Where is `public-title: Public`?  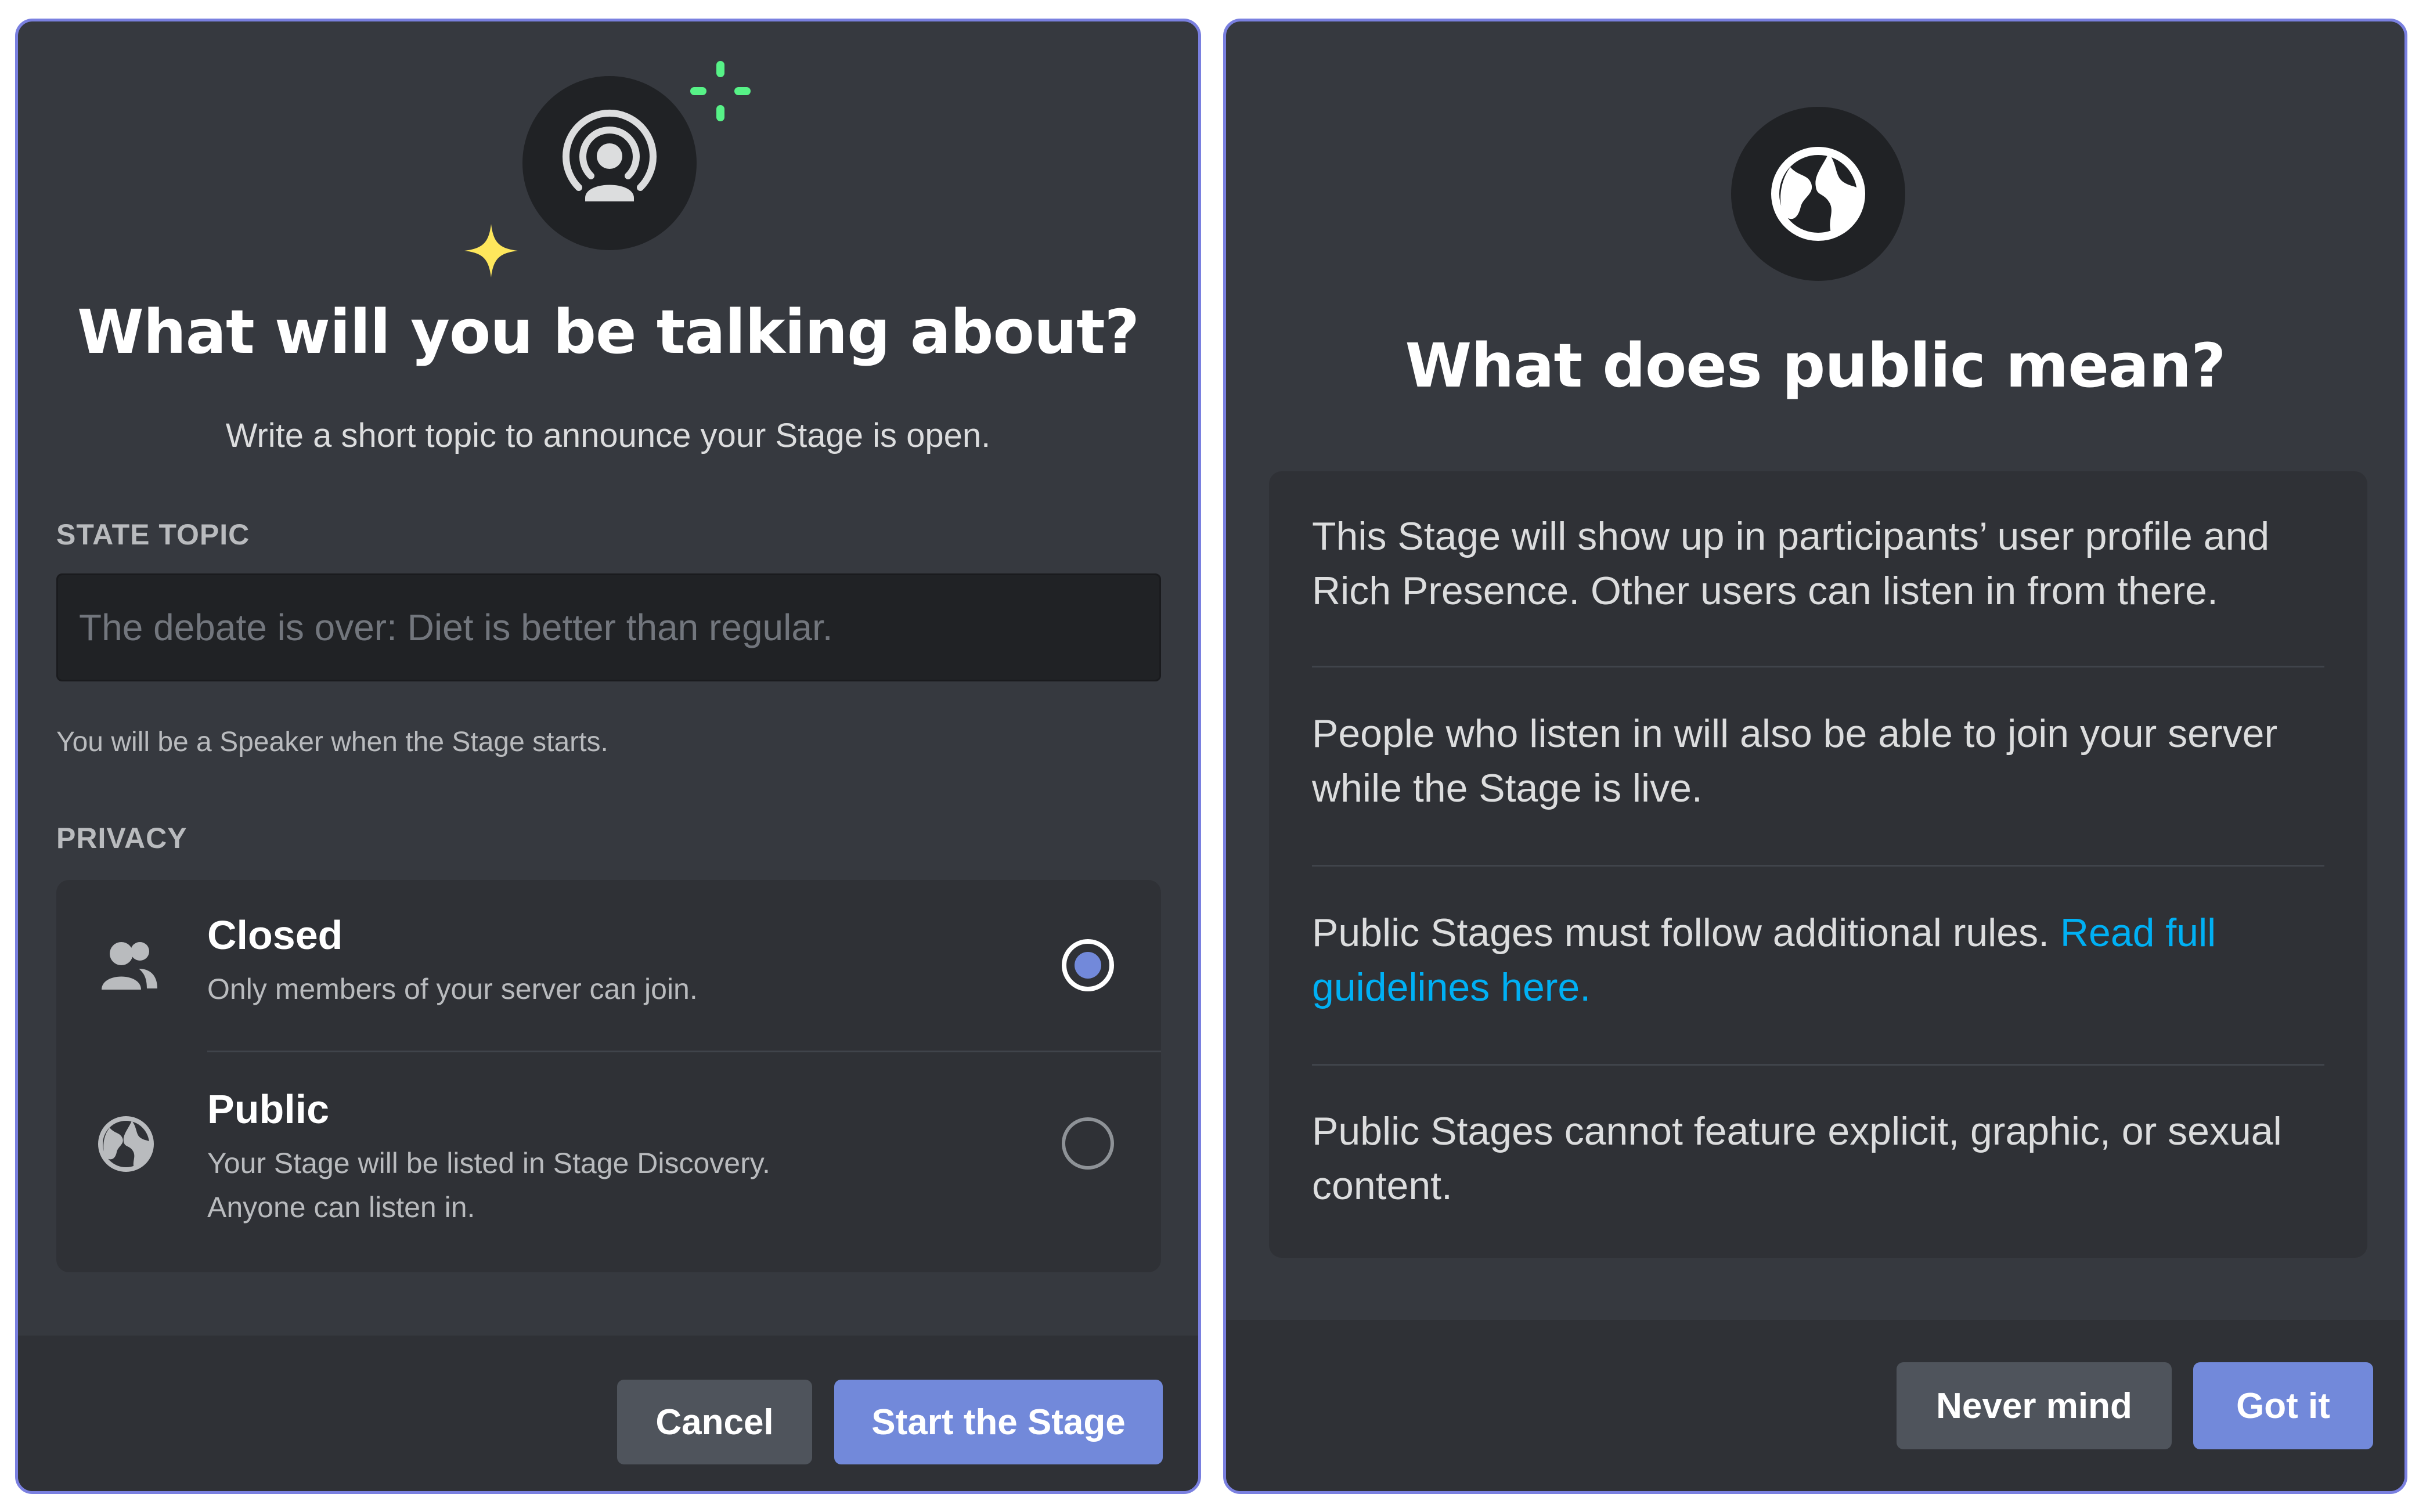 public-title: Public is located at coordinates (268, 1110).